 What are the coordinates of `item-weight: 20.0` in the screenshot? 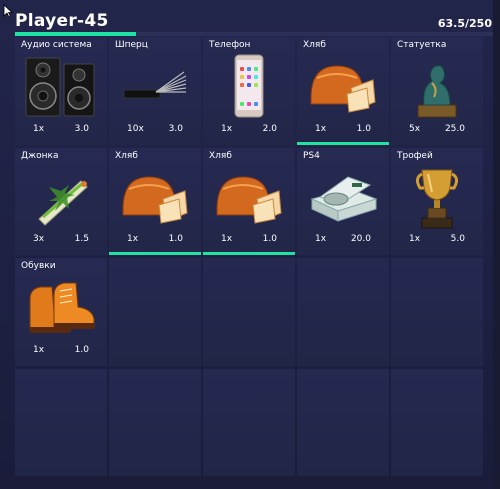 It's located at (360, 239).